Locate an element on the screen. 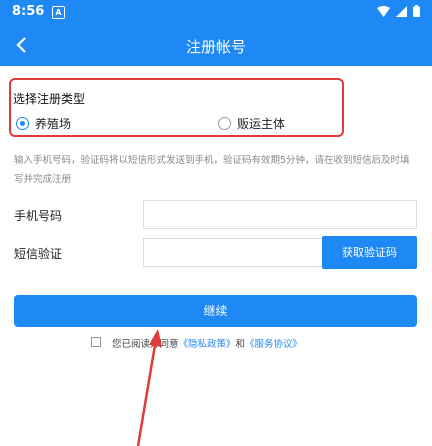 This screenshot has width=432, height=446. nav-bar: 注册帐号 is located at coordinates (216, 46).